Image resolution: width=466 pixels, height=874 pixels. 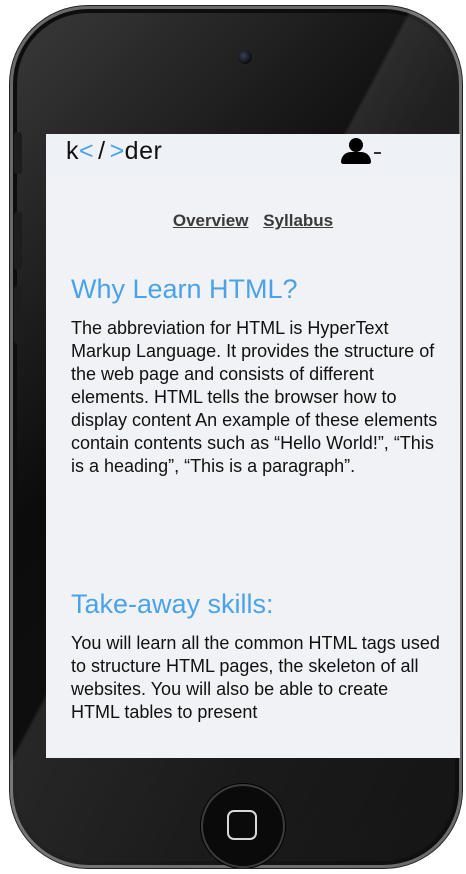 I want to click on course-tabs: Overview Syllabus, so click(x=253, y=221).